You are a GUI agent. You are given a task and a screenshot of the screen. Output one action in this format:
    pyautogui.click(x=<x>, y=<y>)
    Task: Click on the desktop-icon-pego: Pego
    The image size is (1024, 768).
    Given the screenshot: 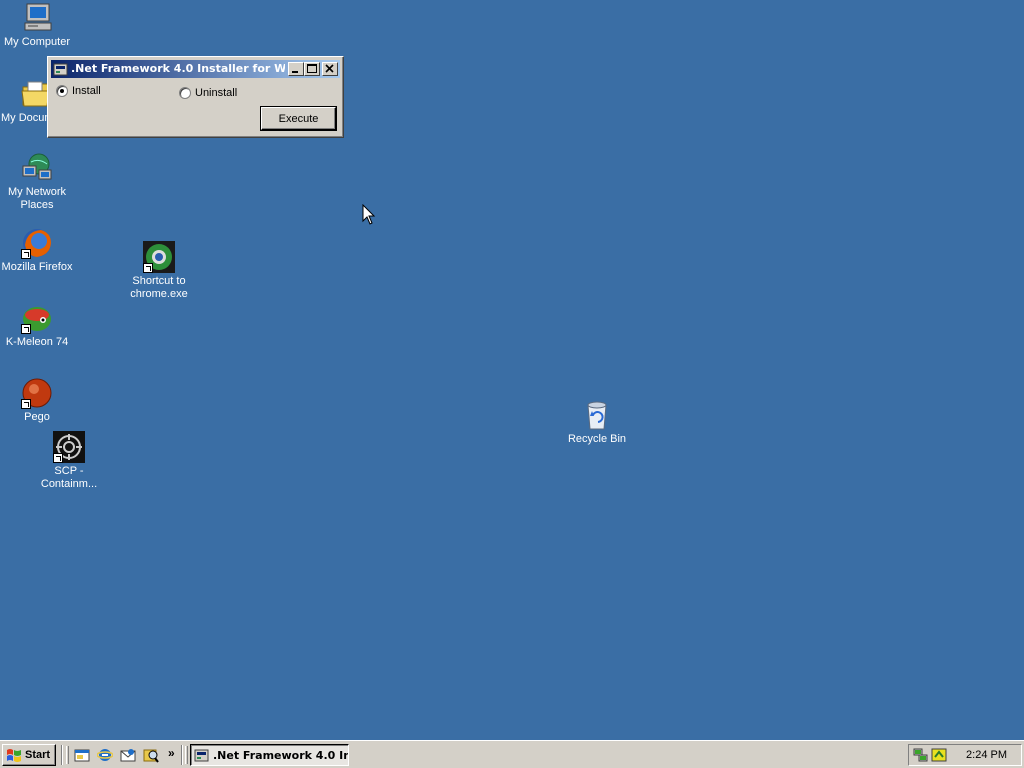 What is the action you would take?
    pyautogui.click(x=37, y=400)
    